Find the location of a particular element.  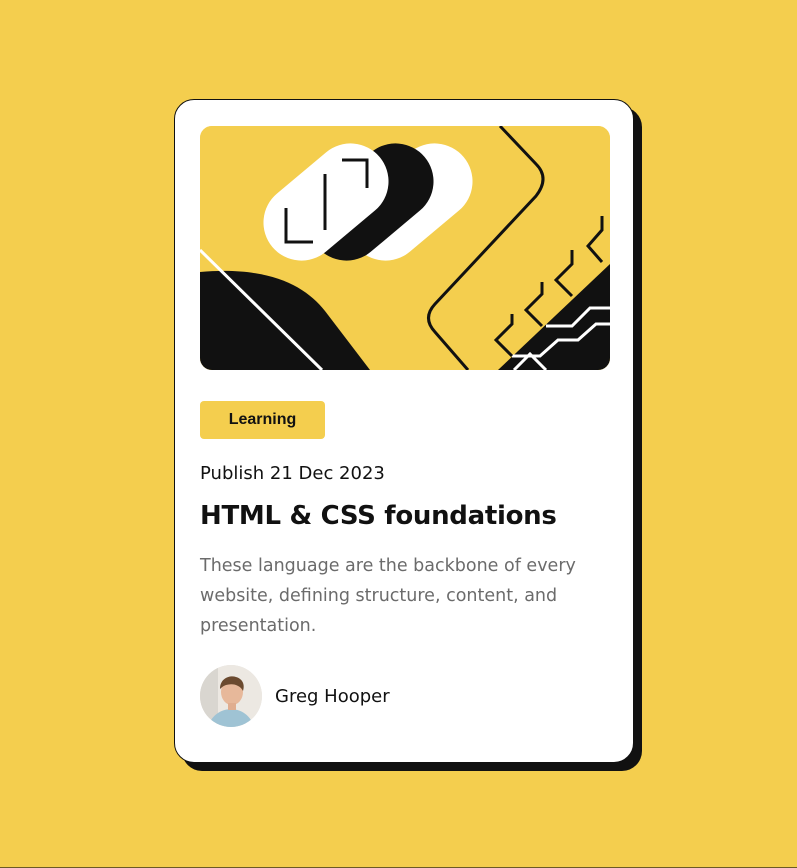

author-block: Greg Hooper is located at coordinates (295, 696).